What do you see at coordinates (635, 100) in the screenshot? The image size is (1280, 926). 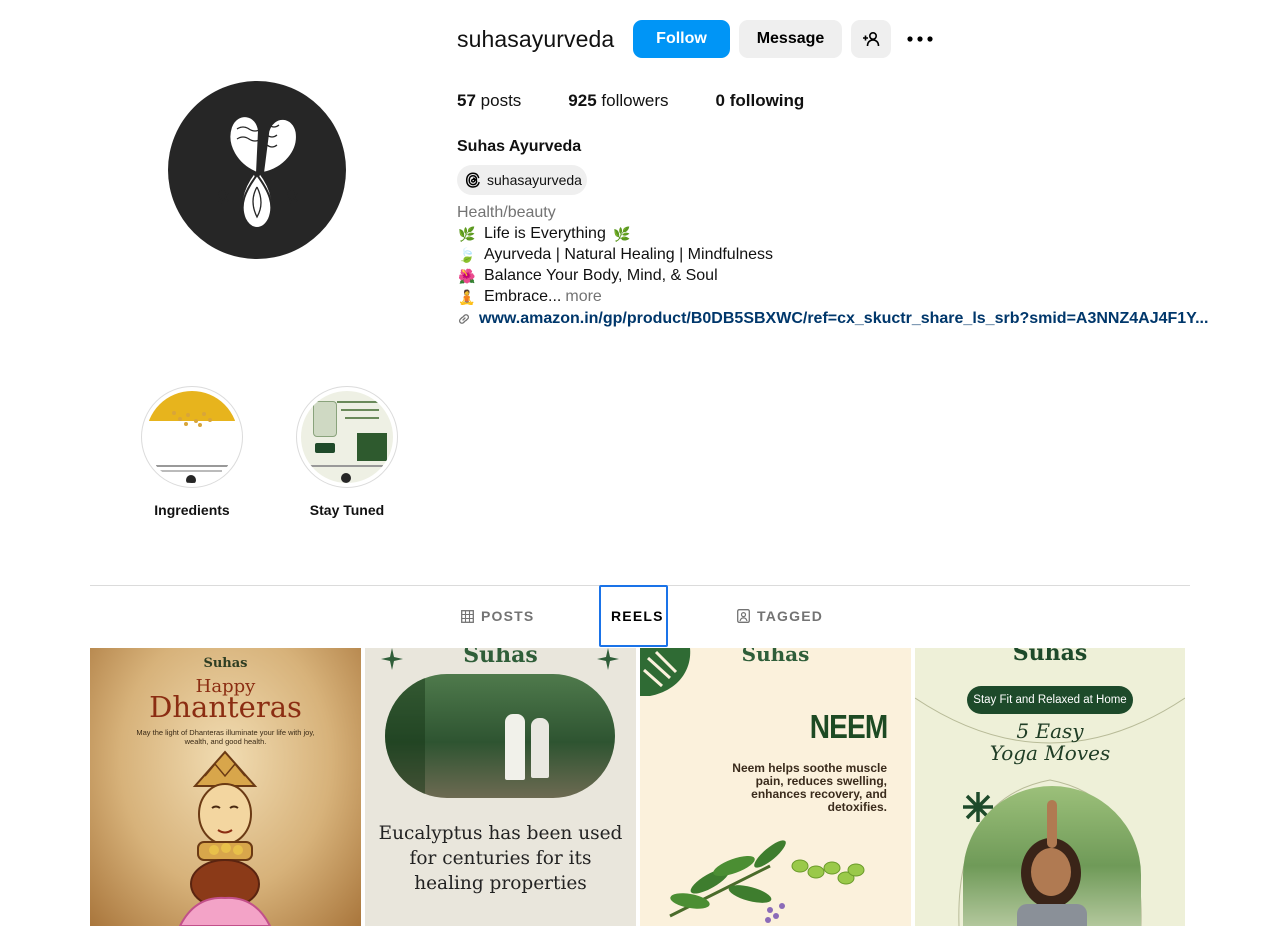 I see `followers-label: followers` at bounding box center [635, 100].